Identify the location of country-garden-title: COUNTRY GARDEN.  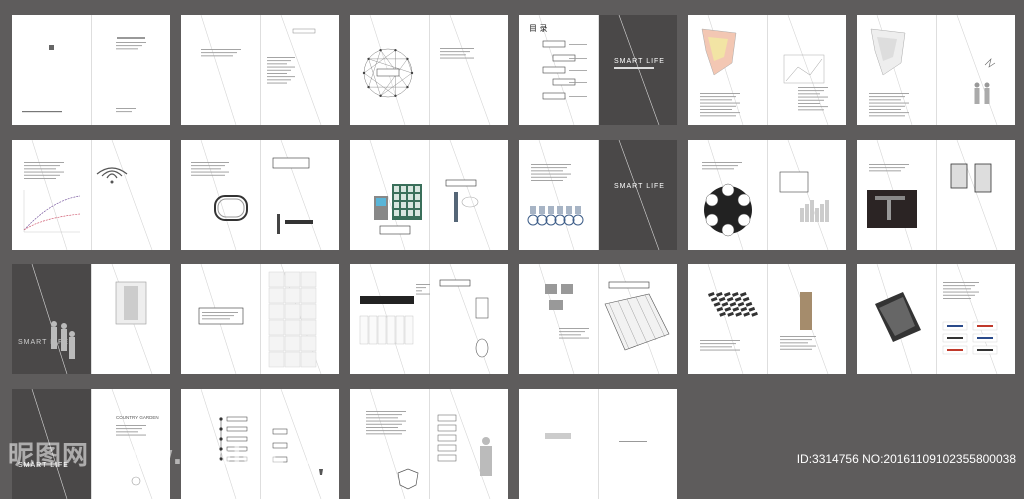
(137, 417).